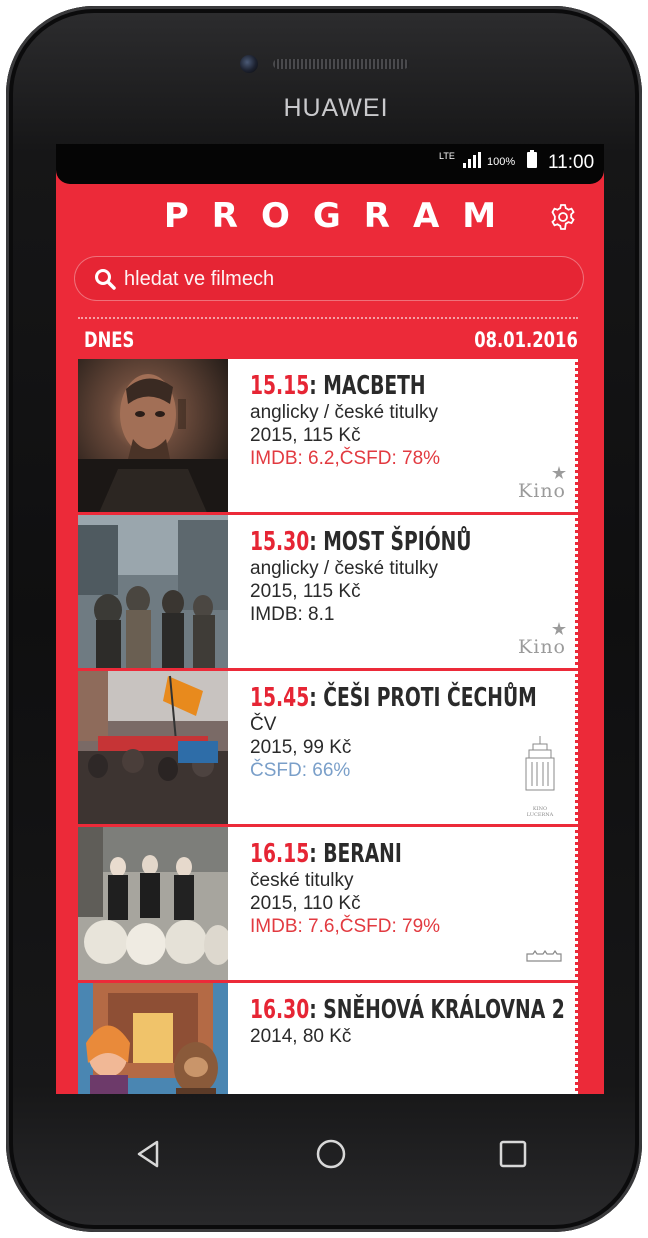  Describe the element at coordinates (345, 926) in the screenshot. I see `movie-rating: IMDB: 7.6,ČSFD: 79%` at that location.